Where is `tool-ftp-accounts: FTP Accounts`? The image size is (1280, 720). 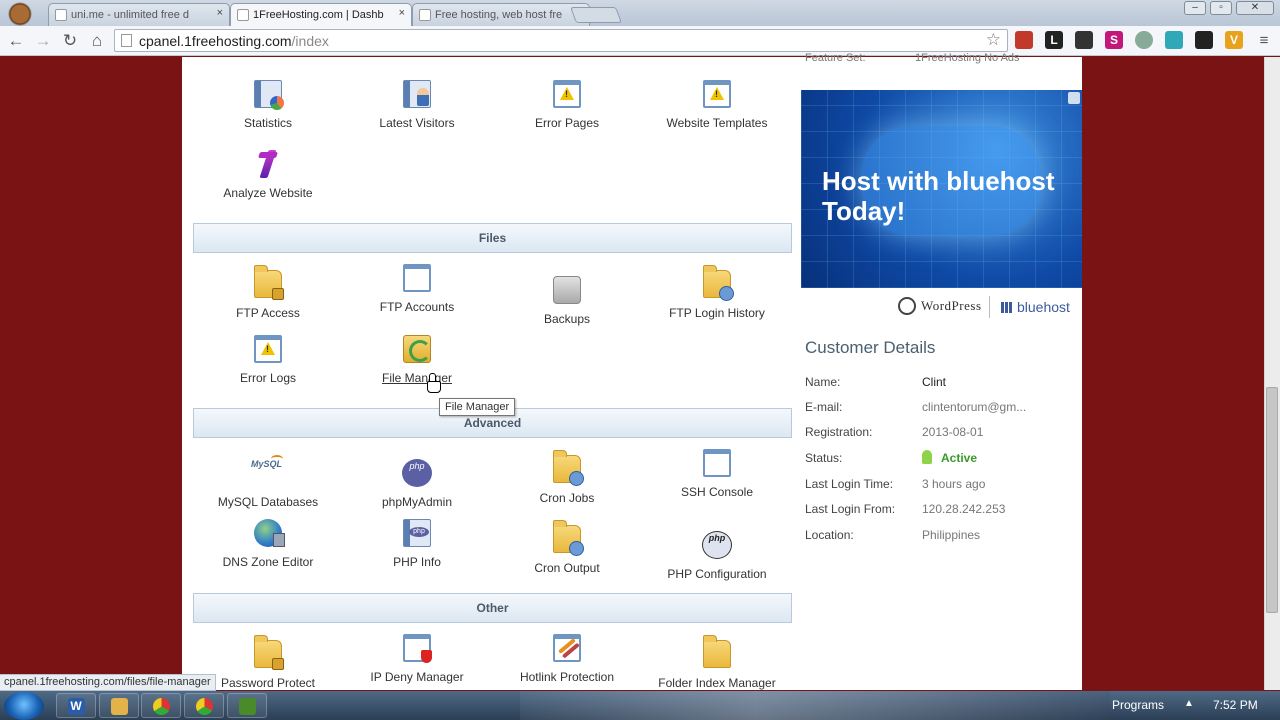
tool-ftp-accounts: FTP Accounts is located at coordinates (417, 289).